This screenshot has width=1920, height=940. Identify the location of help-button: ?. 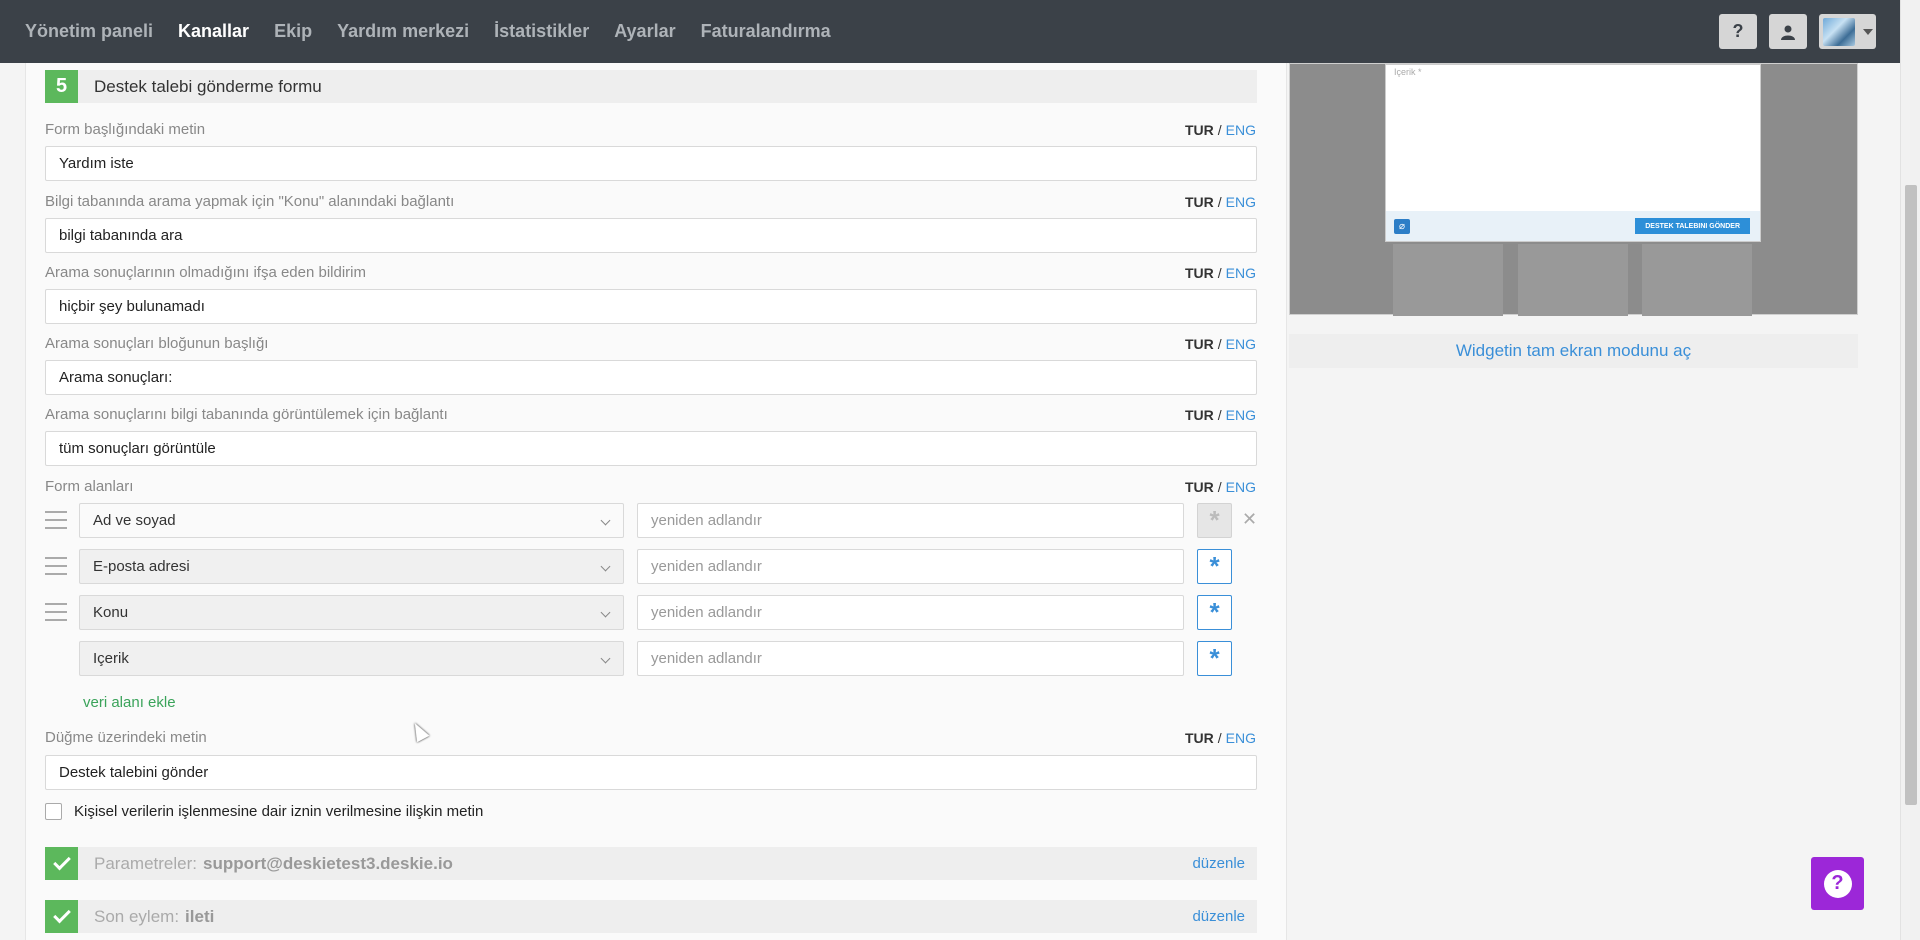
(1738, 31).